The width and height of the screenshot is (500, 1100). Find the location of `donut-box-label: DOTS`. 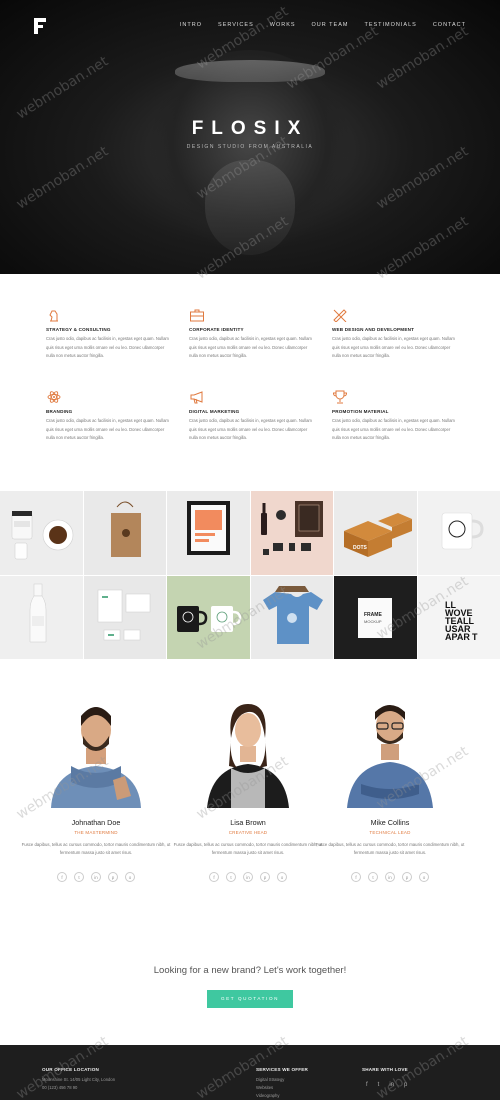

donut-box-label: DOTS is located at coordinates (360, 548).